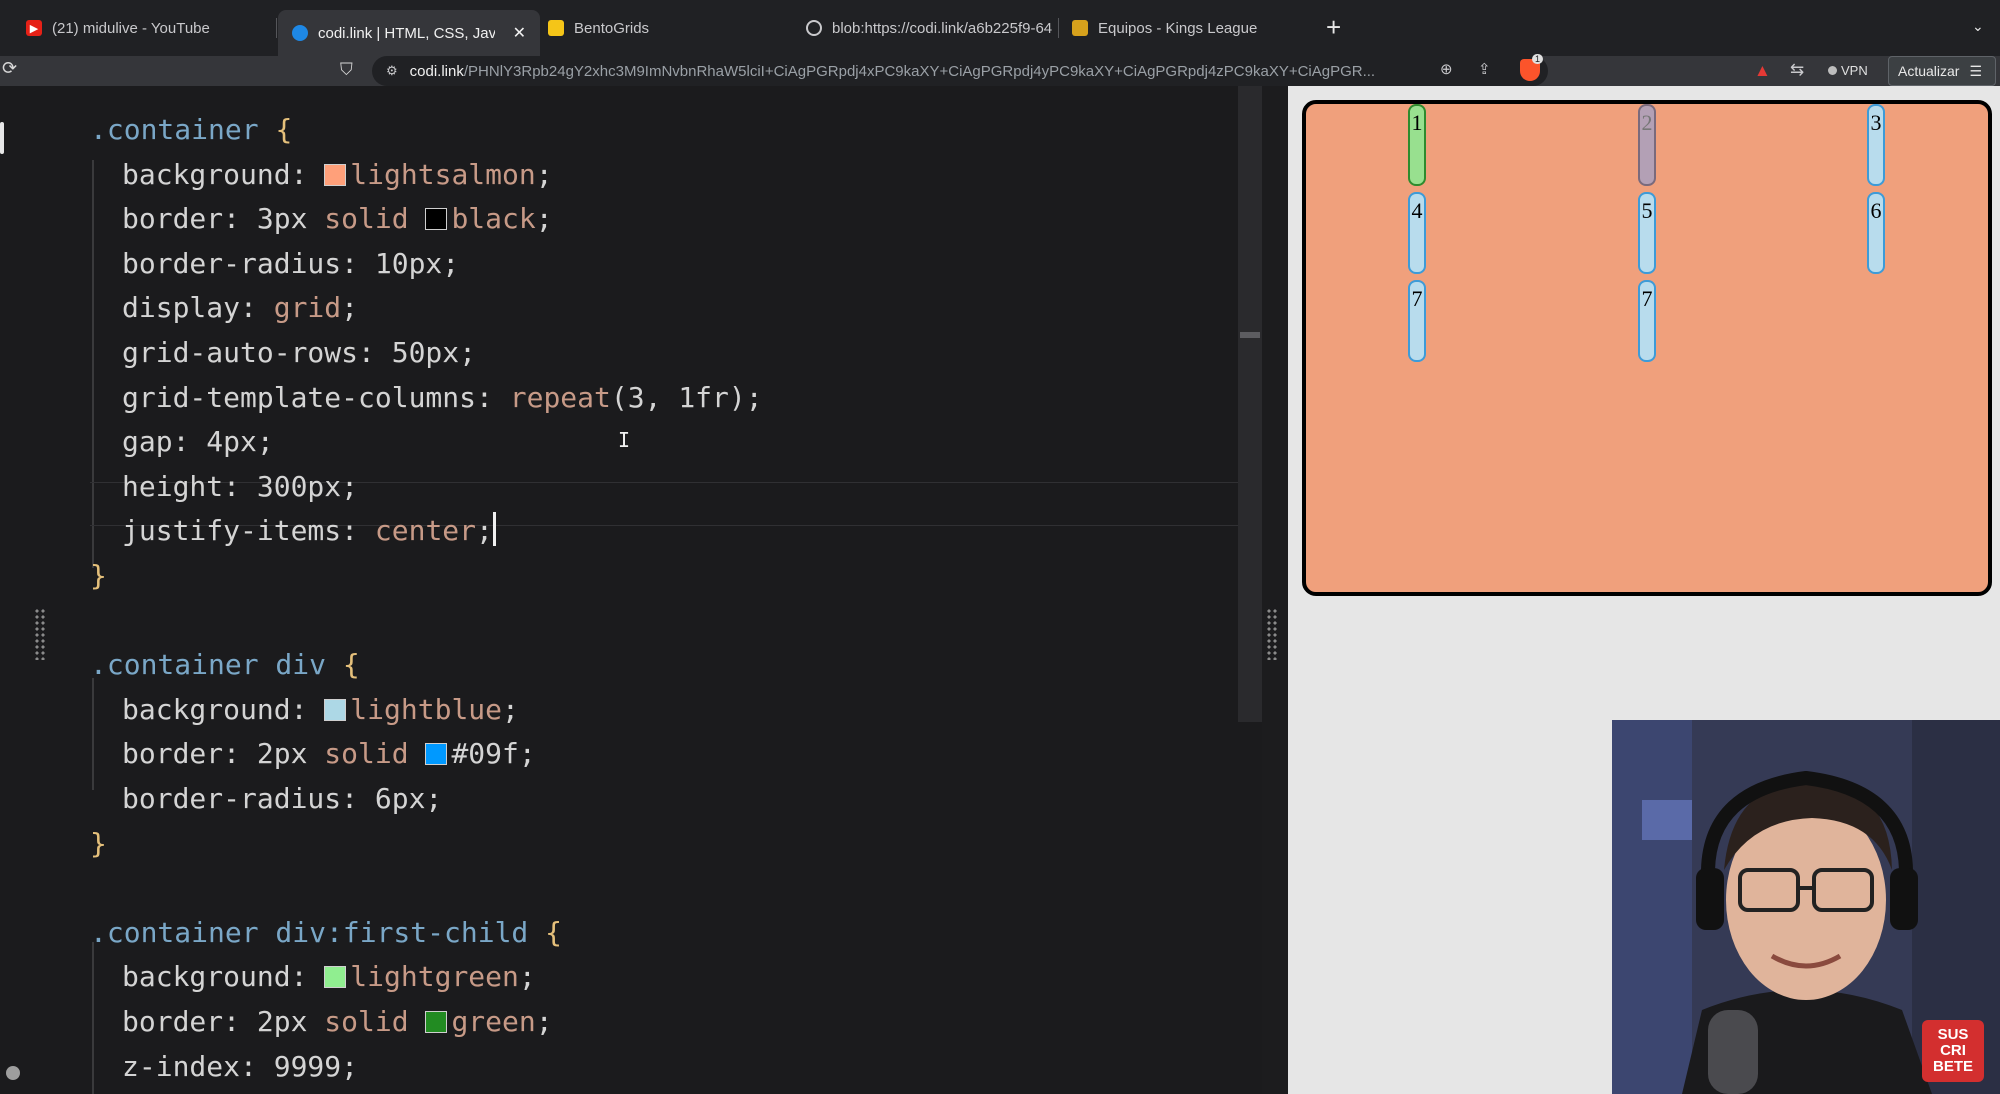  Describe the element at coordinates (22, 590) in the screenshot. I see `editor-gutter` at that location.